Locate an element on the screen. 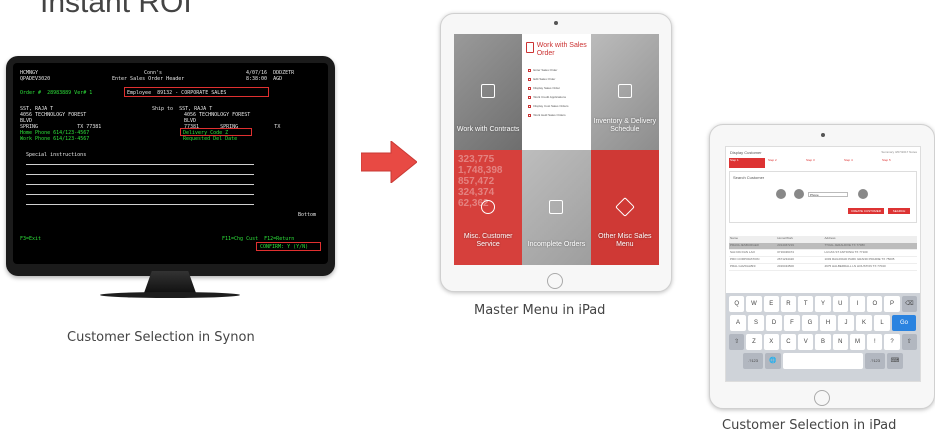  step-3: Step 3 is located at coordinates (823, 163).